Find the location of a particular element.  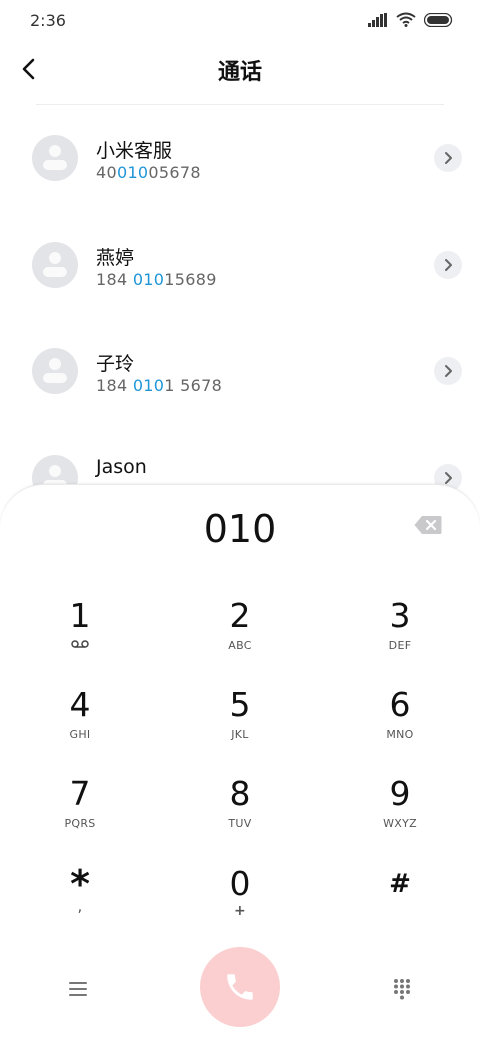

key-2: 2 ABC is located at coordinates (240, 632).